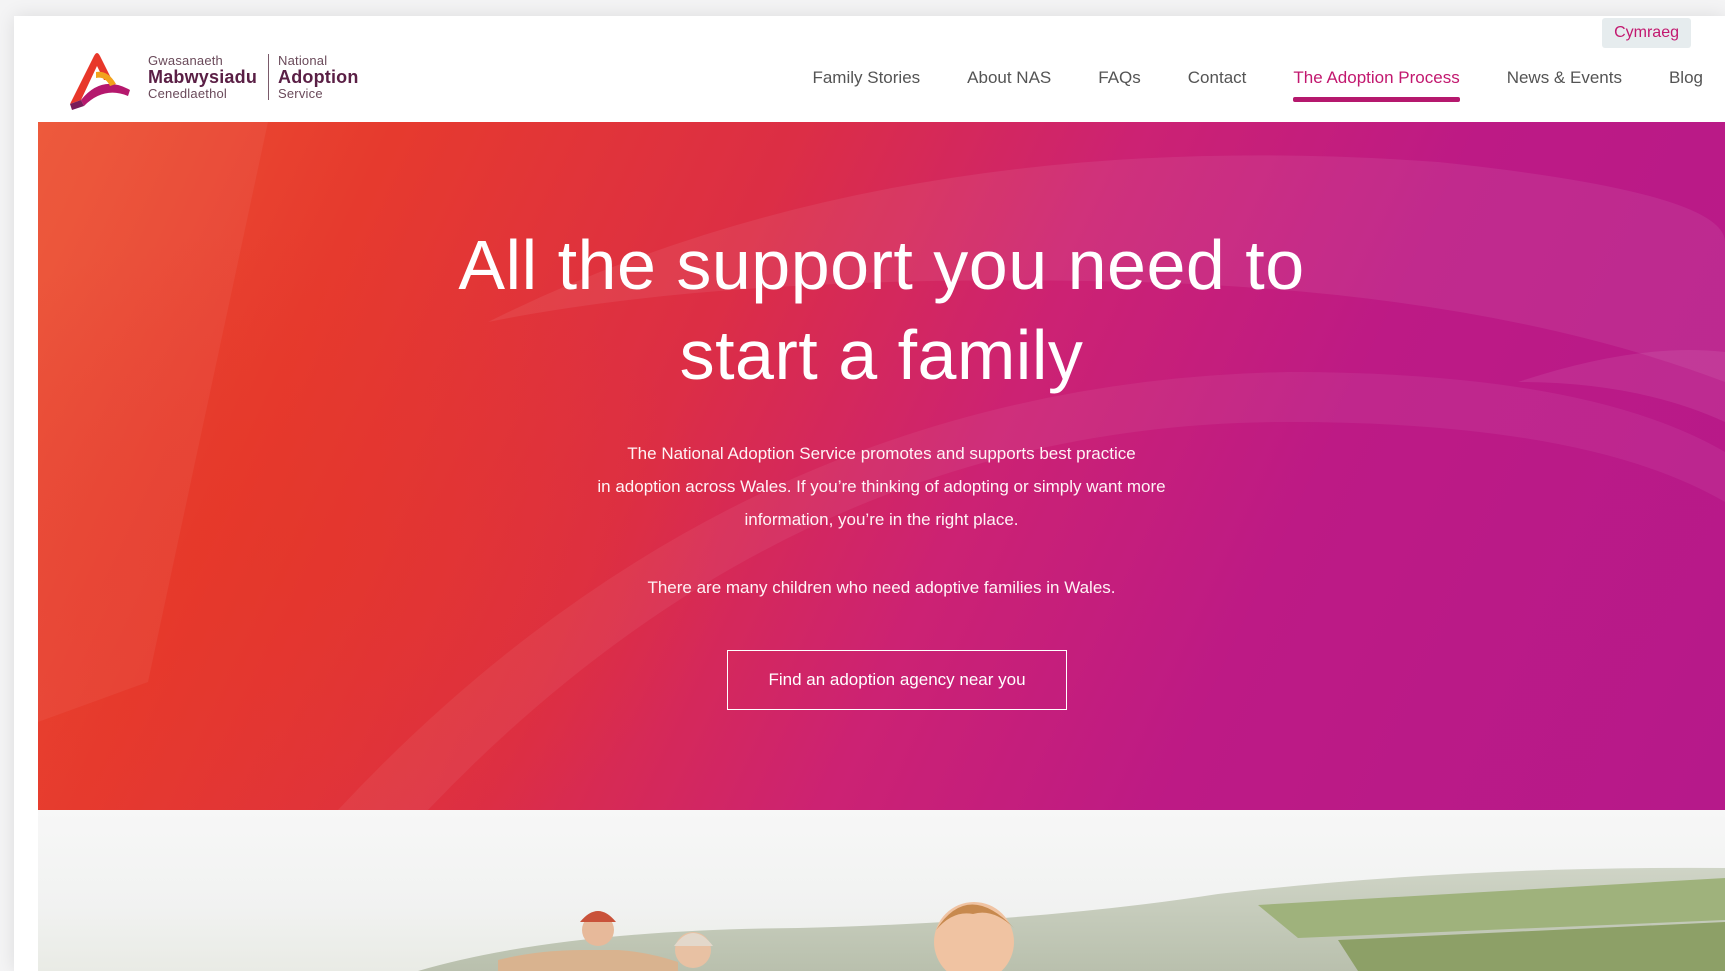 The height and width of the screenshot is (971, 1725). Describe the element at coordinates (1377, 85) in the screenshot. I see `nav-the-adoption-process: The Adoption Process` at that location.